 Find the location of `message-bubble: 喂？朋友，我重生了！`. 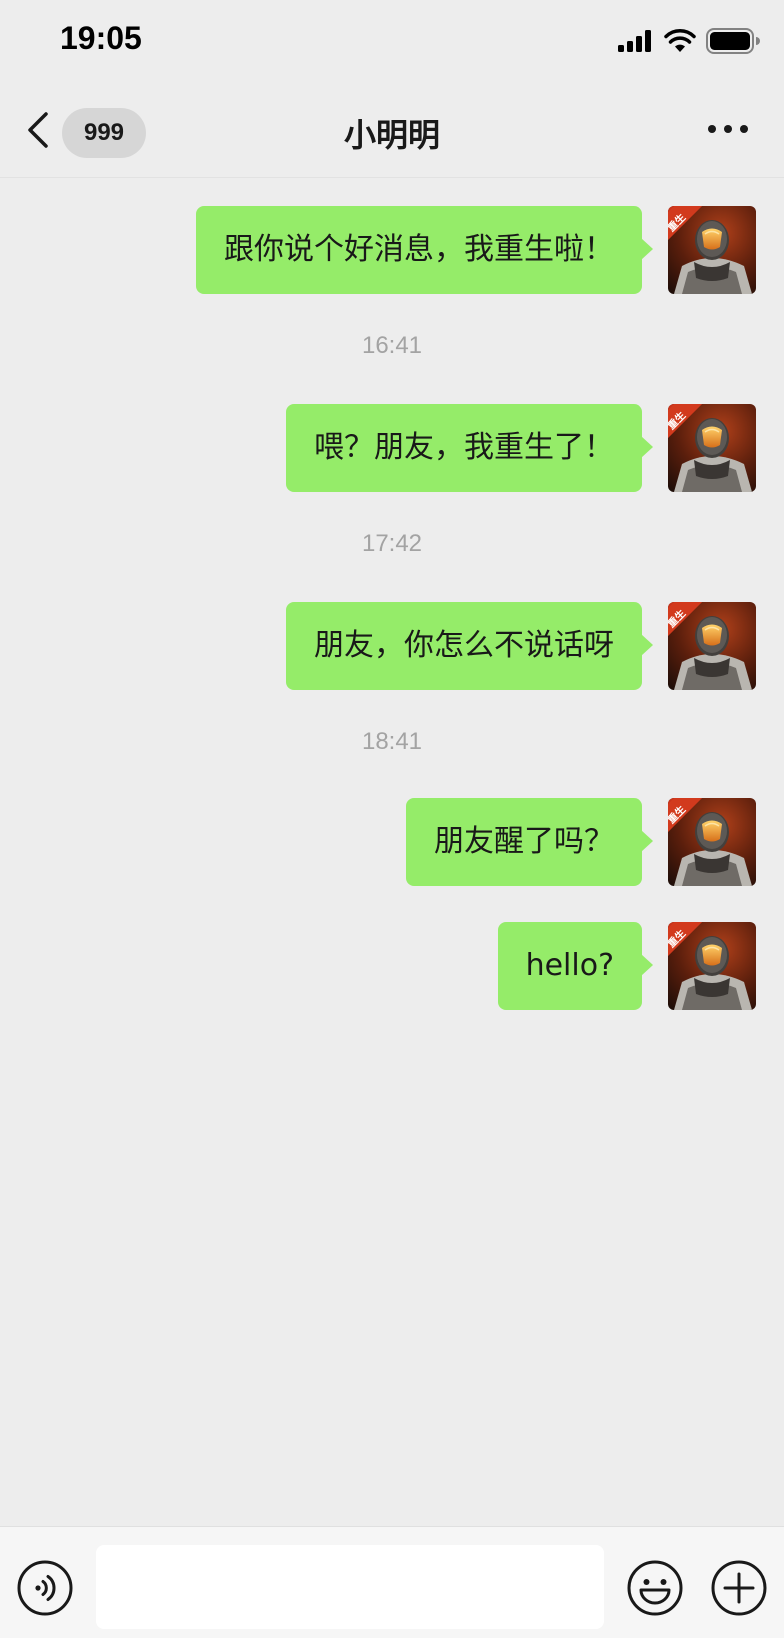

message-bubble: 喂？朋友，我重生了！ is located at coordinates (469, 448).